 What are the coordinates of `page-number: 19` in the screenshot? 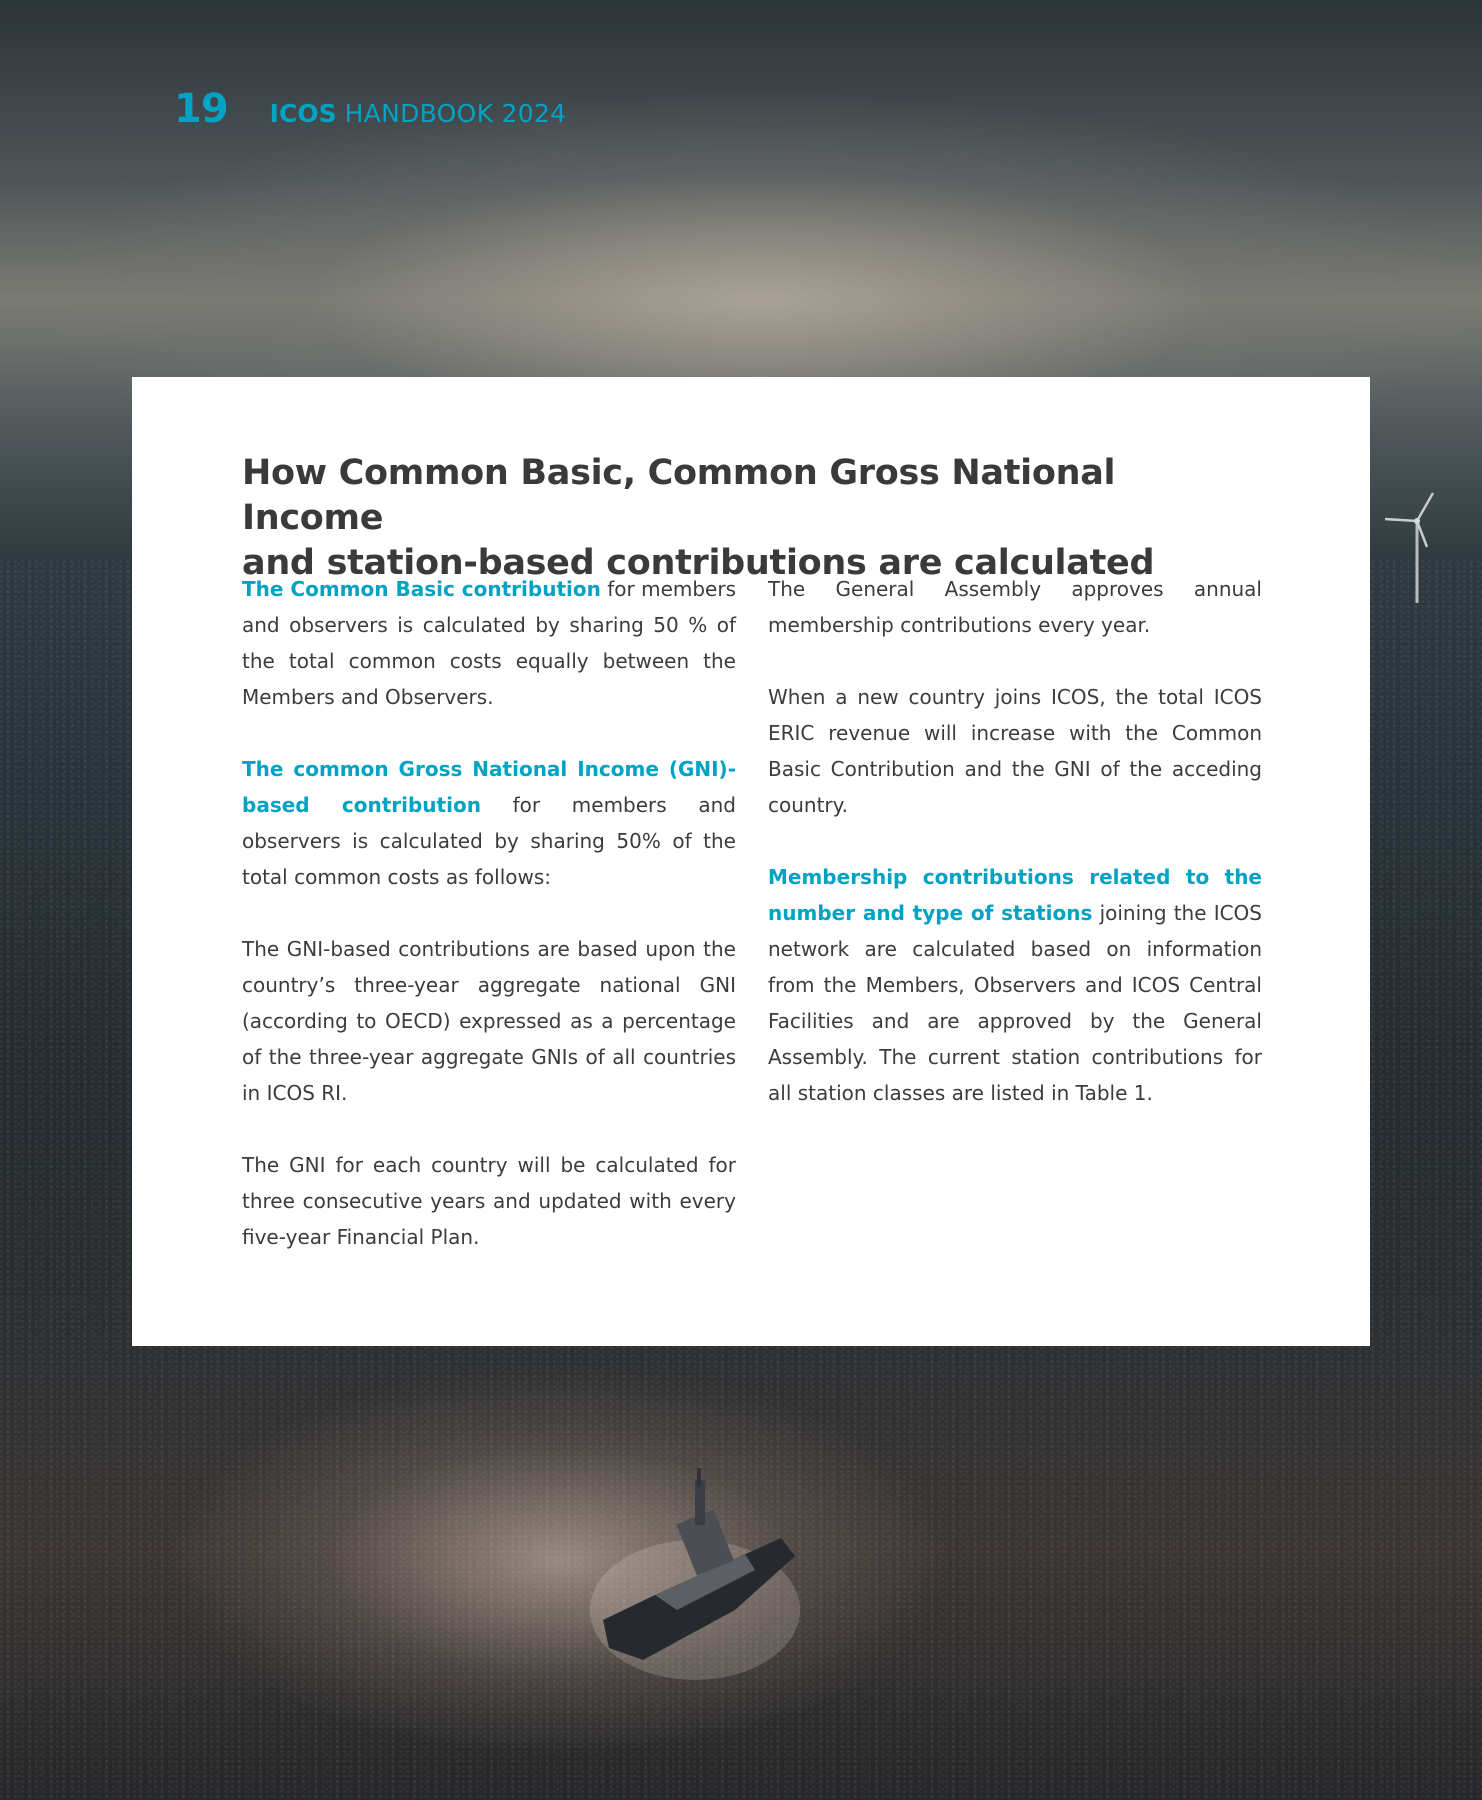 It's located at (201, 109).